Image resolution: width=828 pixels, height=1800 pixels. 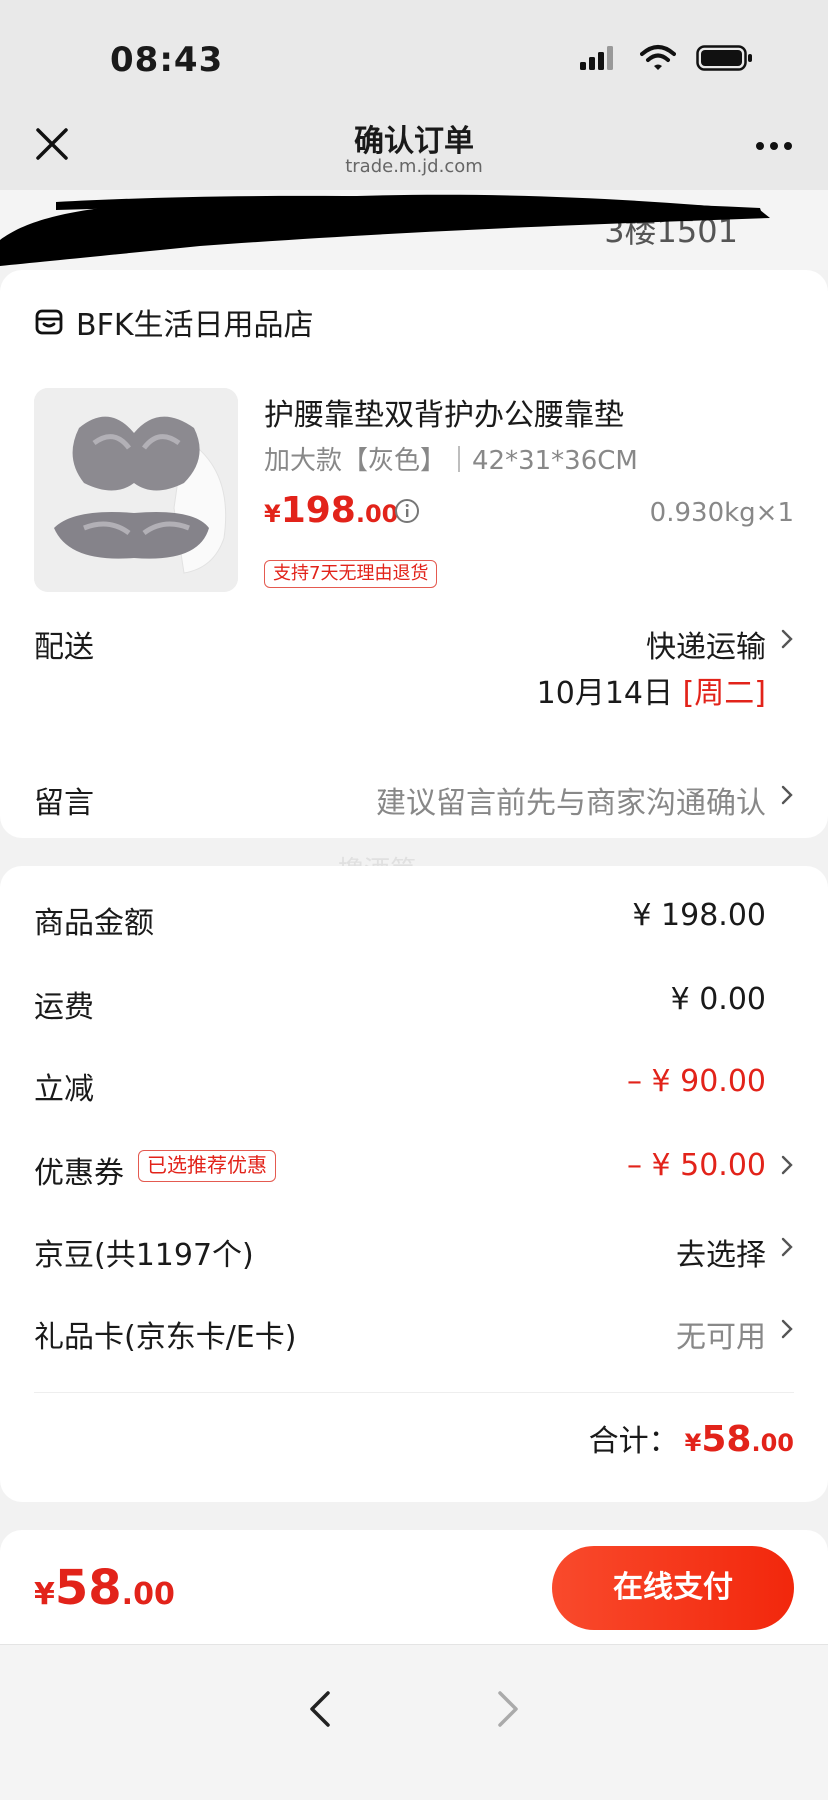 I want to click on gift-card-status: 无可用, so click(x=721, y=1334).